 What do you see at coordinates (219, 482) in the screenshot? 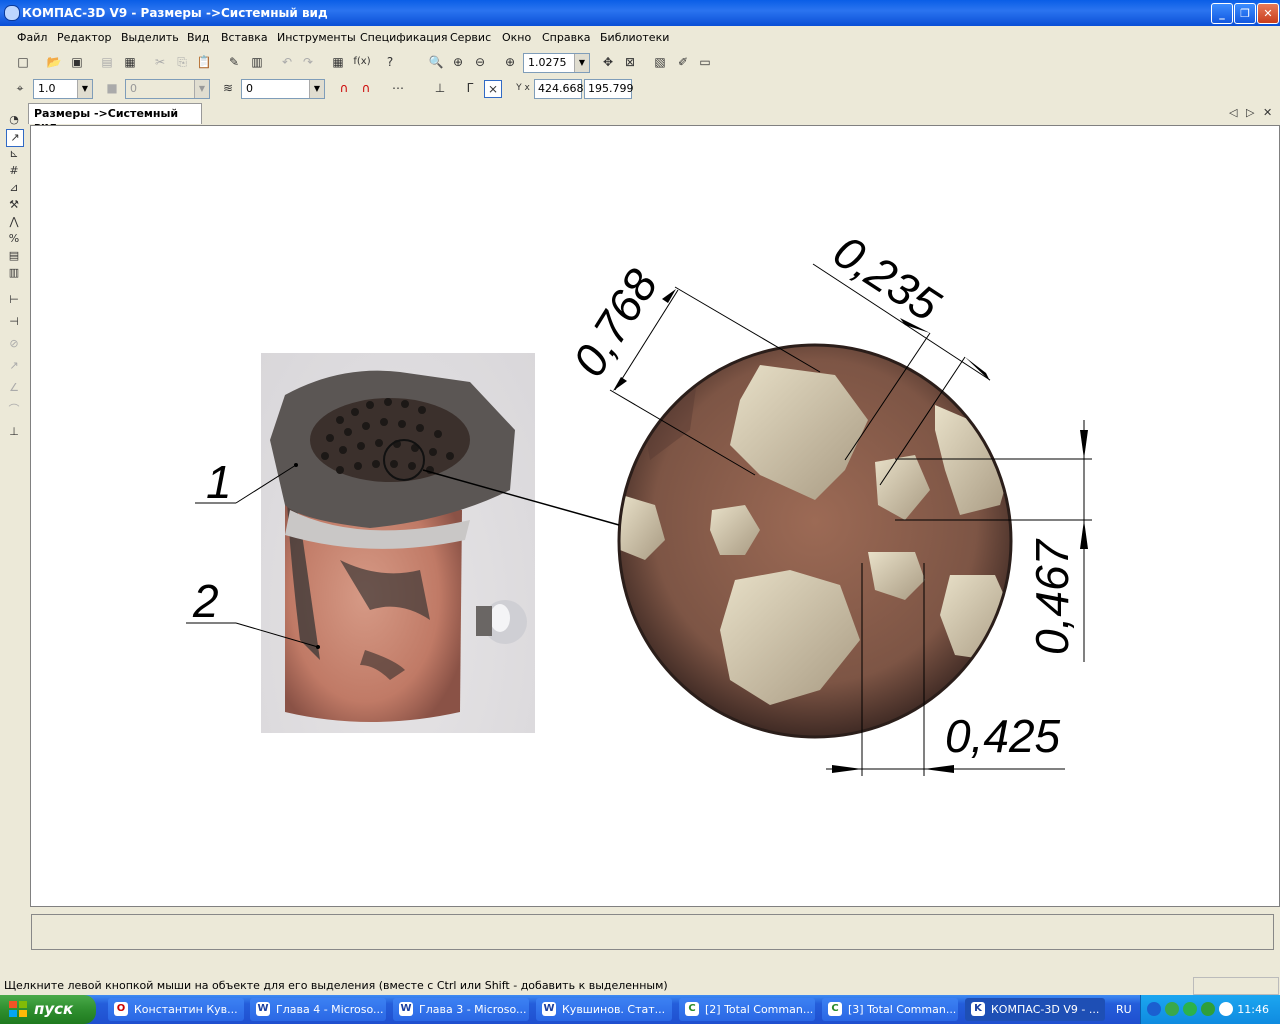
I see `callout-1-label: 1` at bounding box center [219, 482].